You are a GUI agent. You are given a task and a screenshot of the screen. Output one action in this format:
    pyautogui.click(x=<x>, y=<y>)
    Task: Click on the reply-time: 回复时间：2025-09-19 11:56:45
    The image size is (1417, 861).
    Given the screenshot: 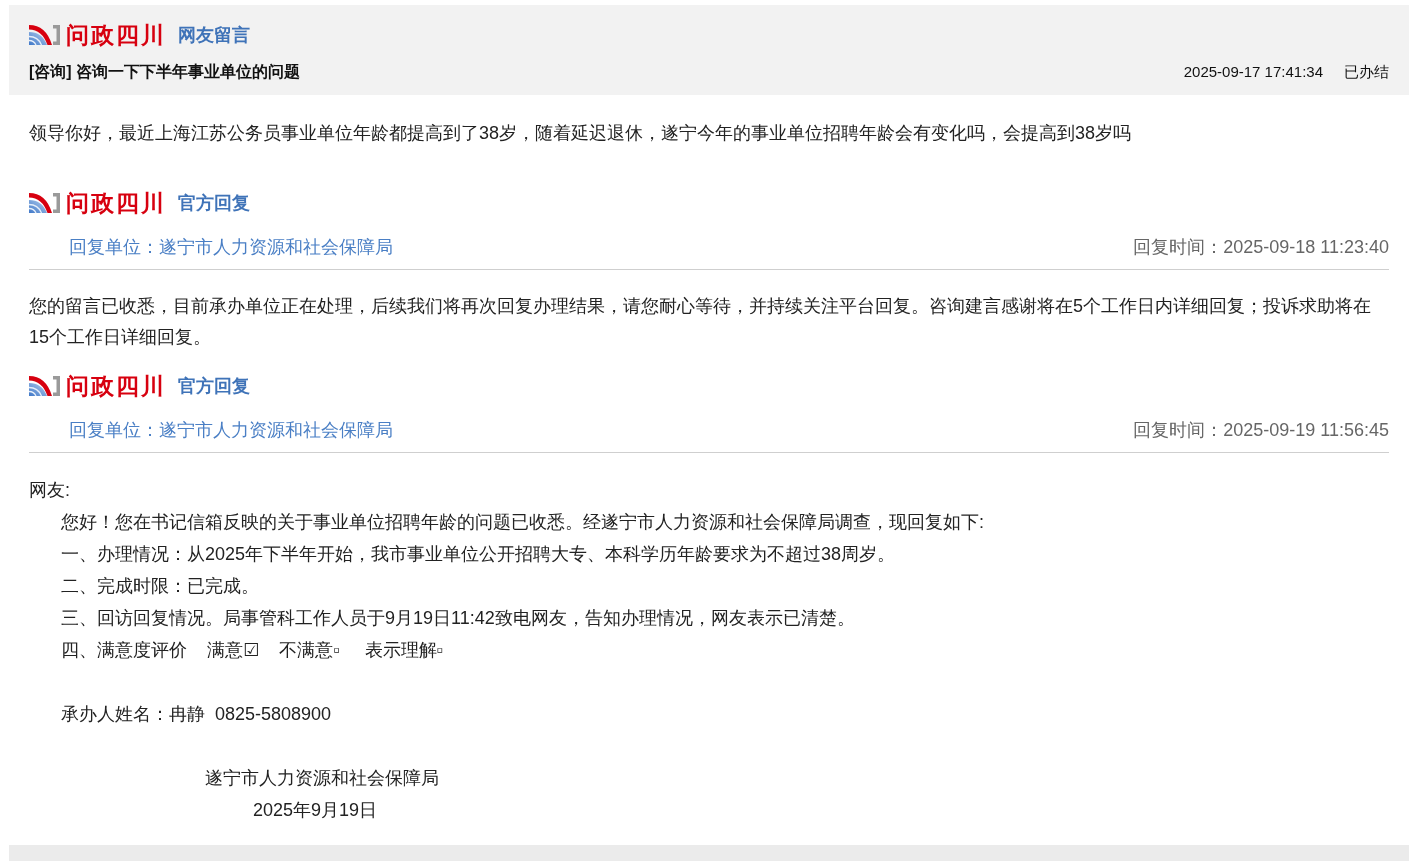 What is the action you would take?
    pyautogui.click(x=1261, y=430)
    